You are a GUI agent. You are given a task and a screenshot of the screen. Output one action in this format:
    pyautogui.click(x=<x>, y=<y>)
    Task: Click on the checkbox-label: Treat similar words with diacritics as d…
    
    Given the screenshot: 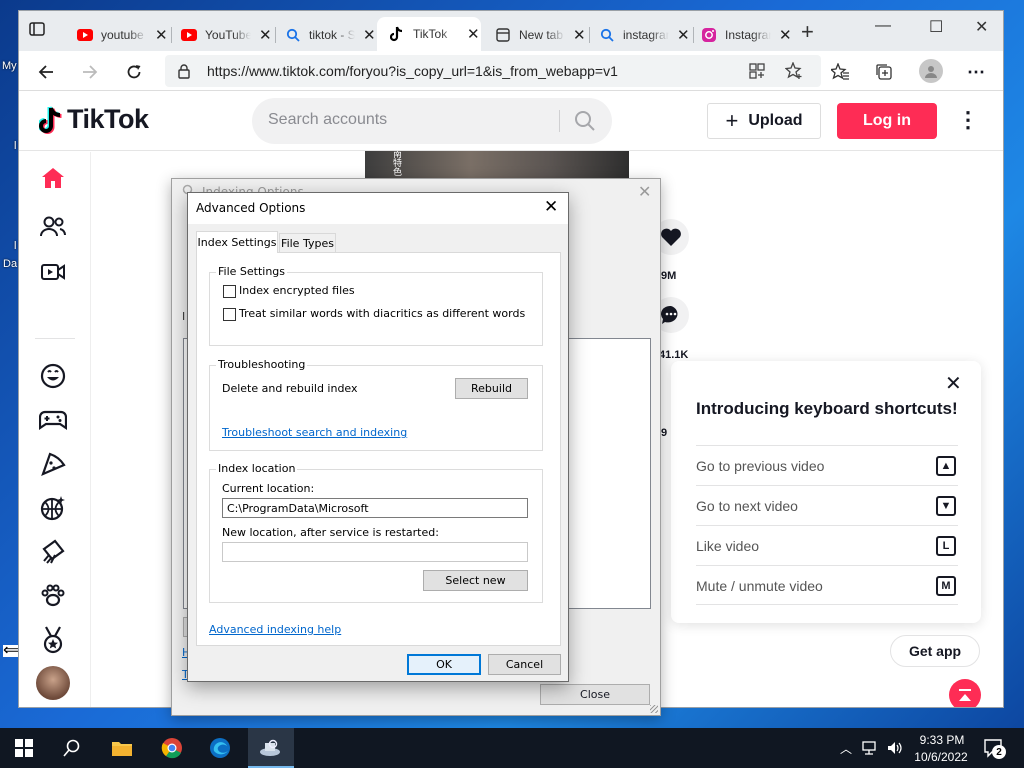 What is the action you would take?
    pyautogui.click(x=382, y=313)
    